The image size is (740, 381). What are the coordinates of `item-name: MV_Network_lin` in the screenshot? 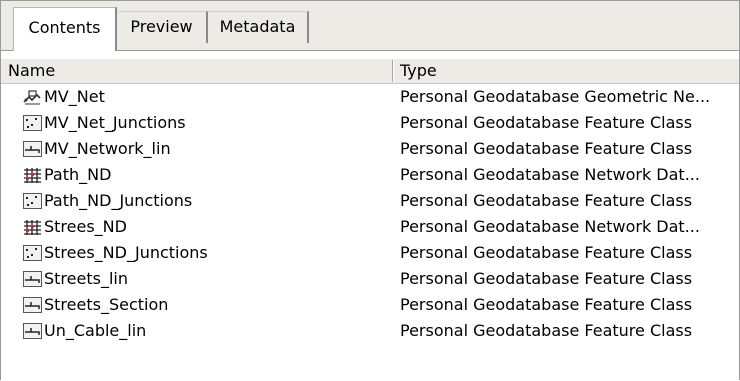 It's located at (107, 148).